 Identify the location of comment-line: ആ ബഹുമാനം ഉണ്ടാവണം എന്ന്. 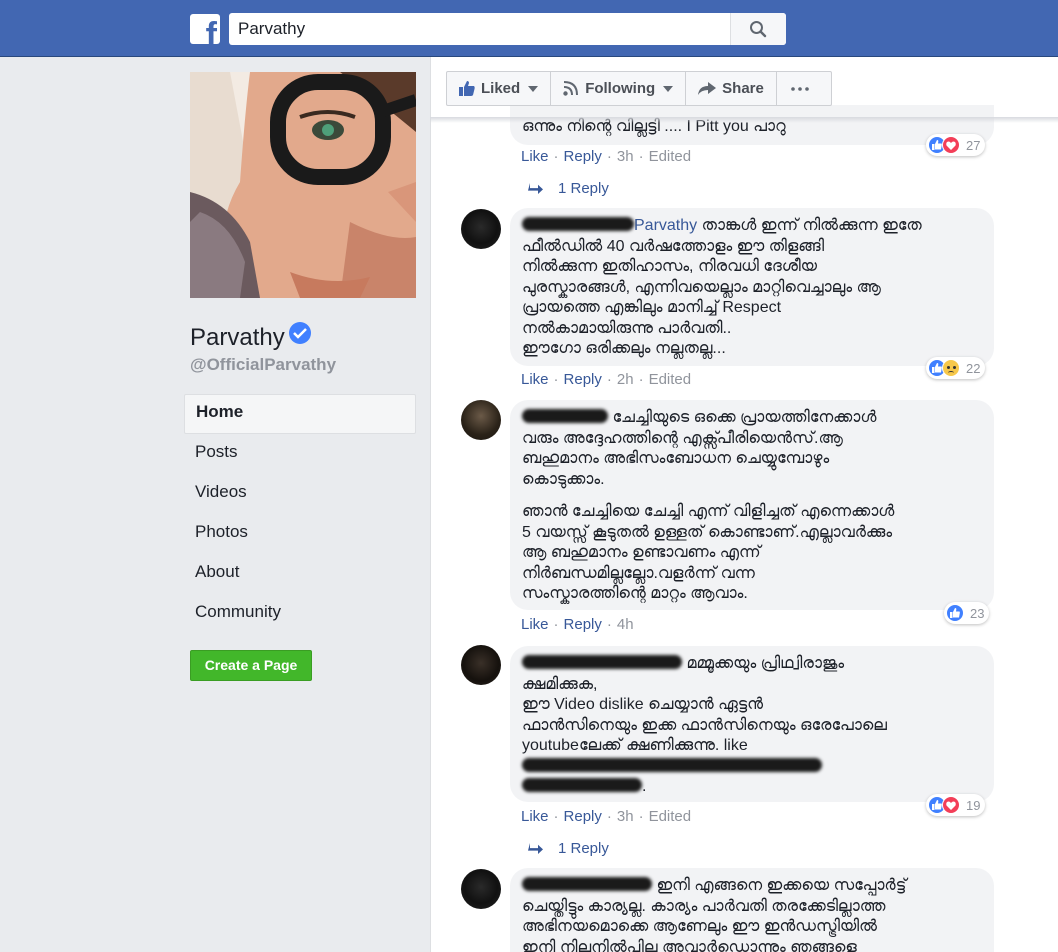
(641, 552).